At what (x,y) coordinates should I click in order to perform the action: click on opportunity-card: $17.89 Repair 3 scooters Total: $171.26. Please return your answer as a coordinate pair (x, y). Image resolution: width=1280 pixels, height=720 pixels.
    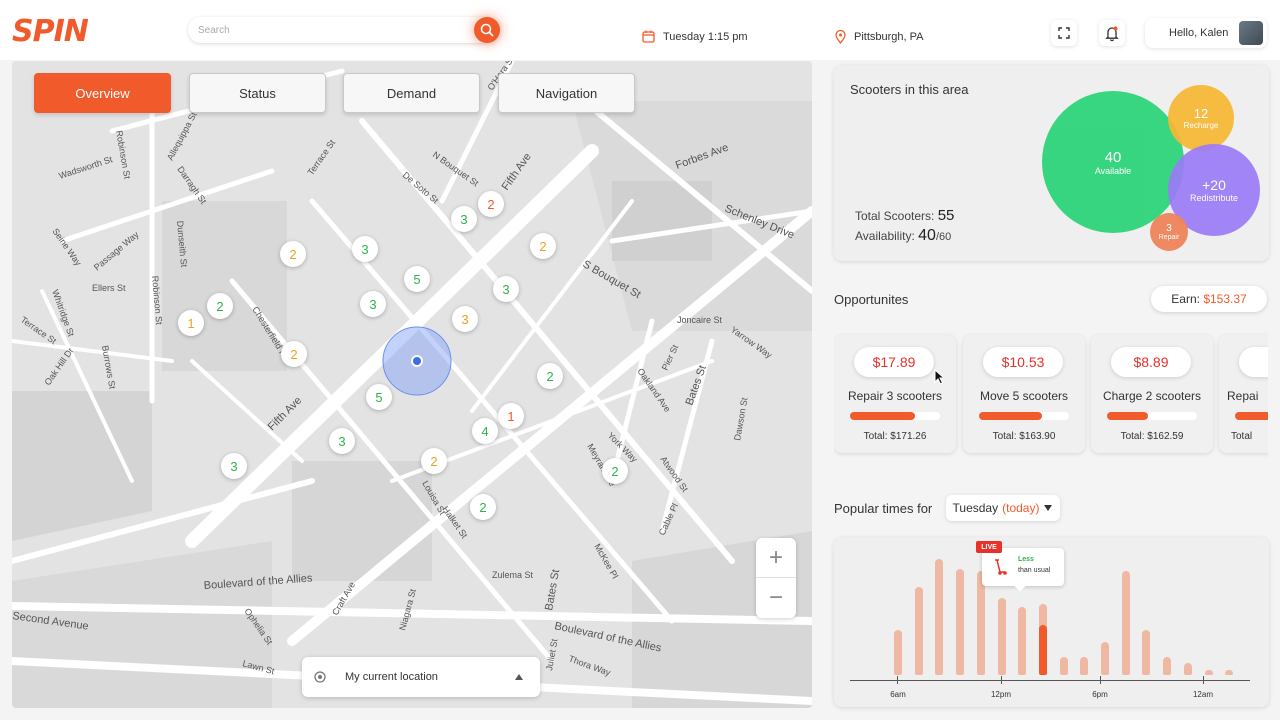
    Looking at the image, I should click on (895, 394).